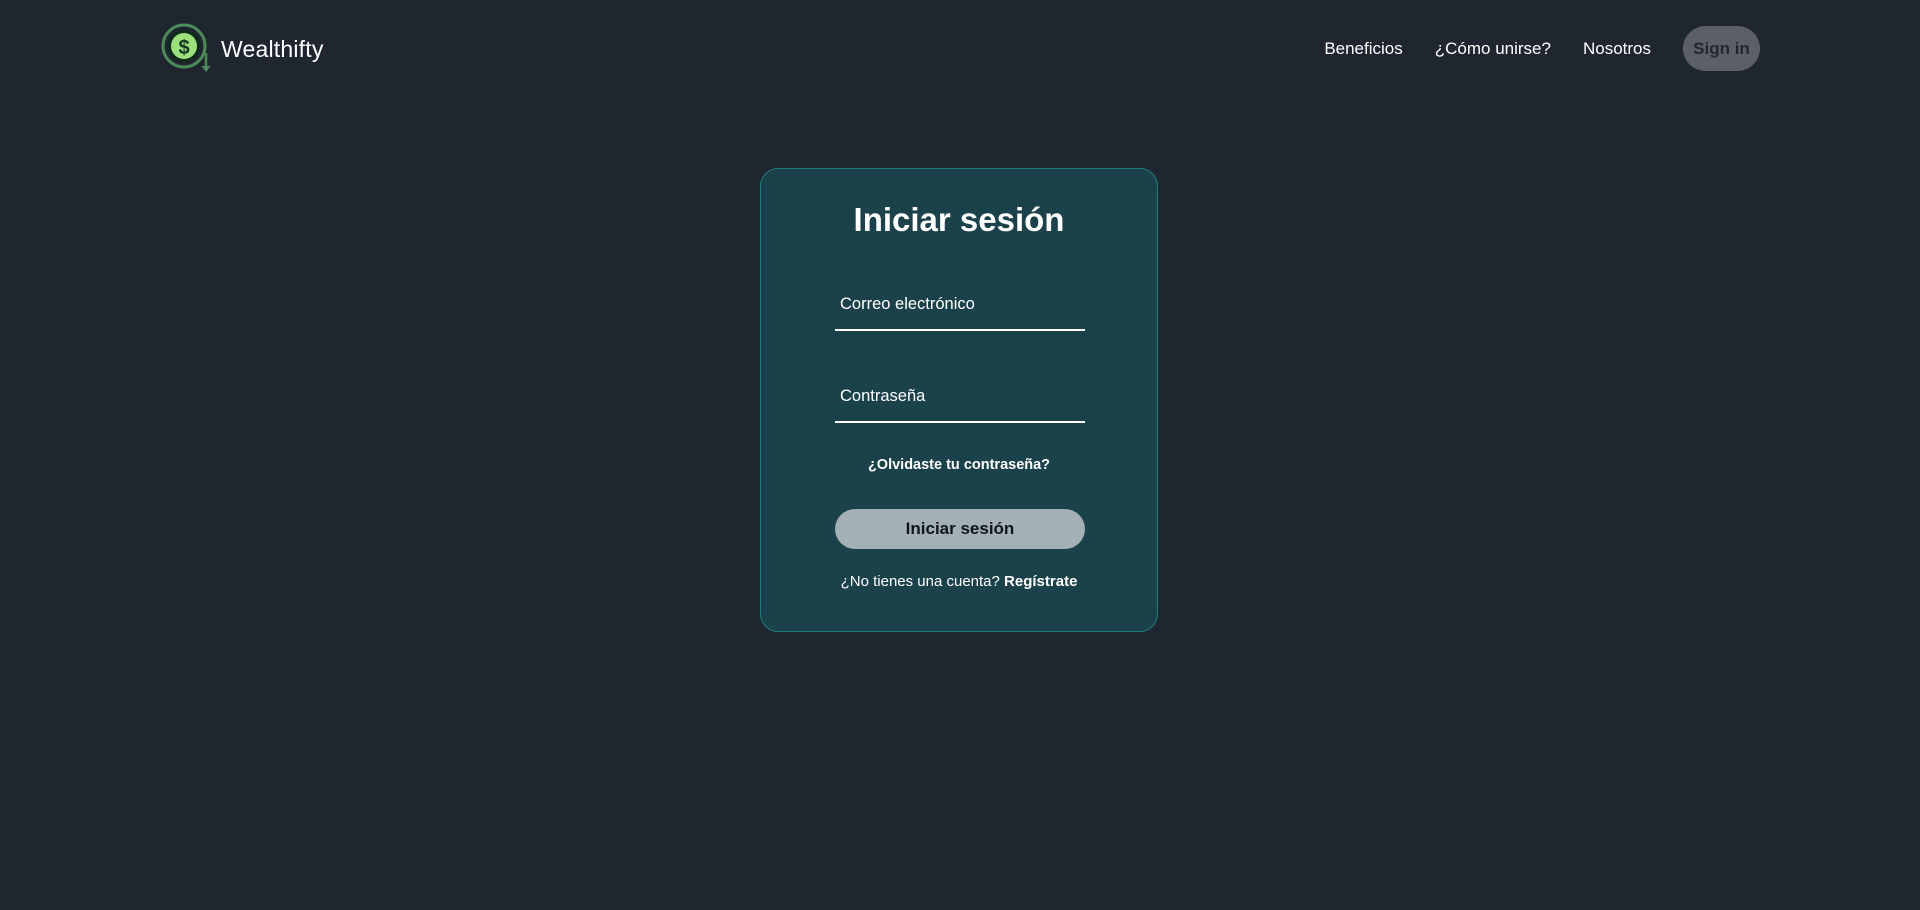 The width and height of the screenshot is (1920, 910). I want to click on forgot-password-link: ¿Olvidaste tu contraseña?, so click(959, 465).